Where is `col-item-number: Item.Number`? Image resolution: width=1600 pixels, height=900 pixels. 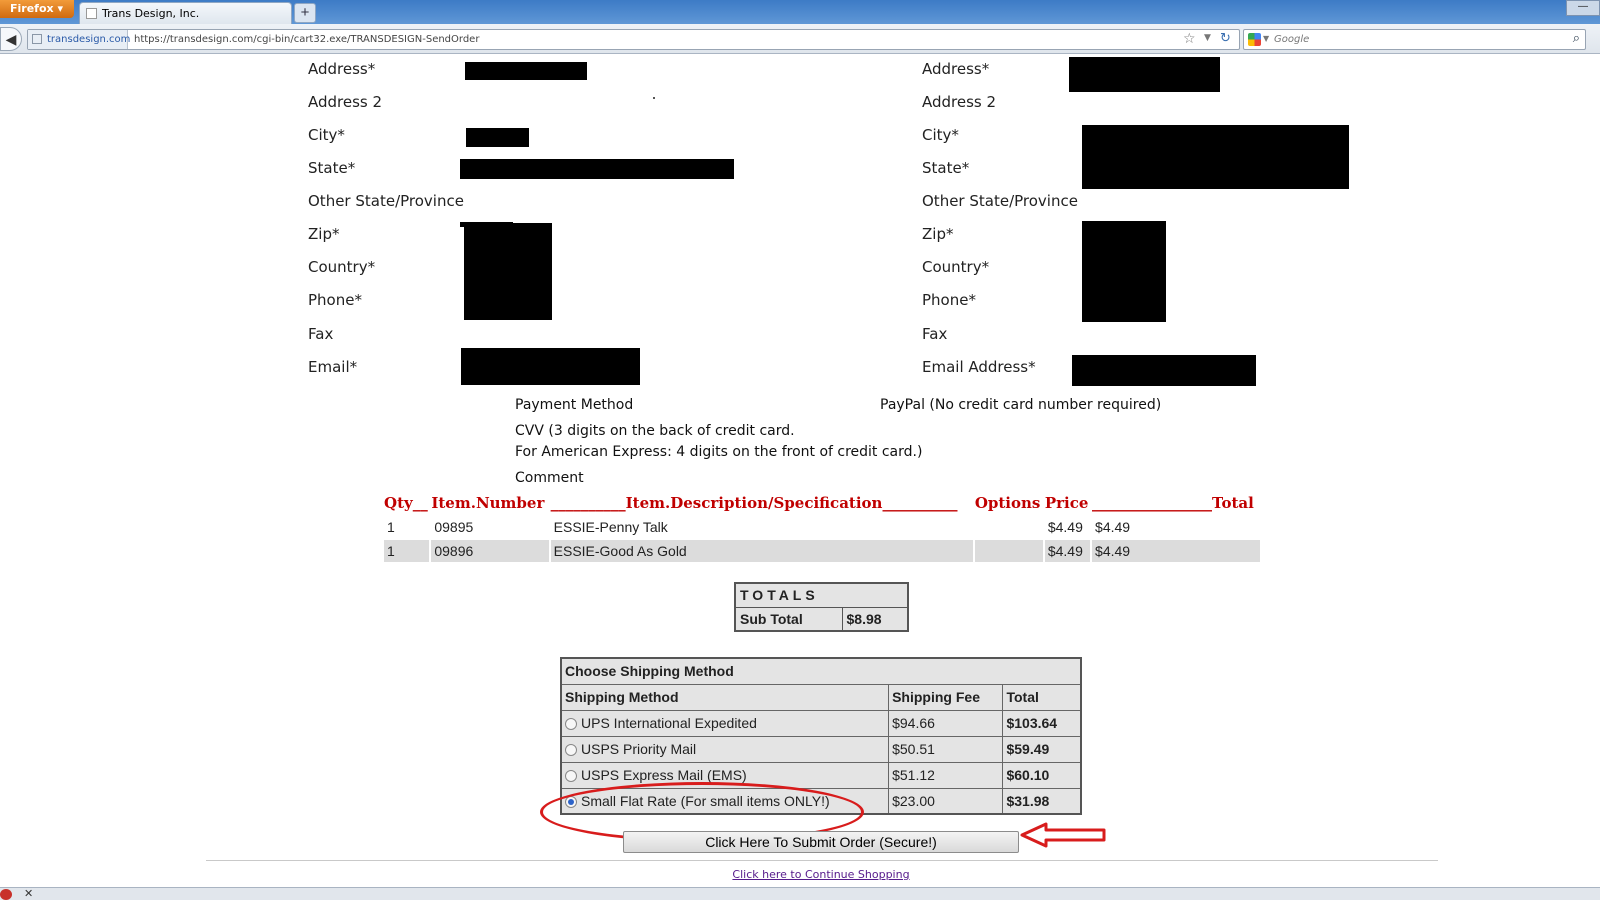
col-item-number: Item.Number is located at coordinates (488, 503).